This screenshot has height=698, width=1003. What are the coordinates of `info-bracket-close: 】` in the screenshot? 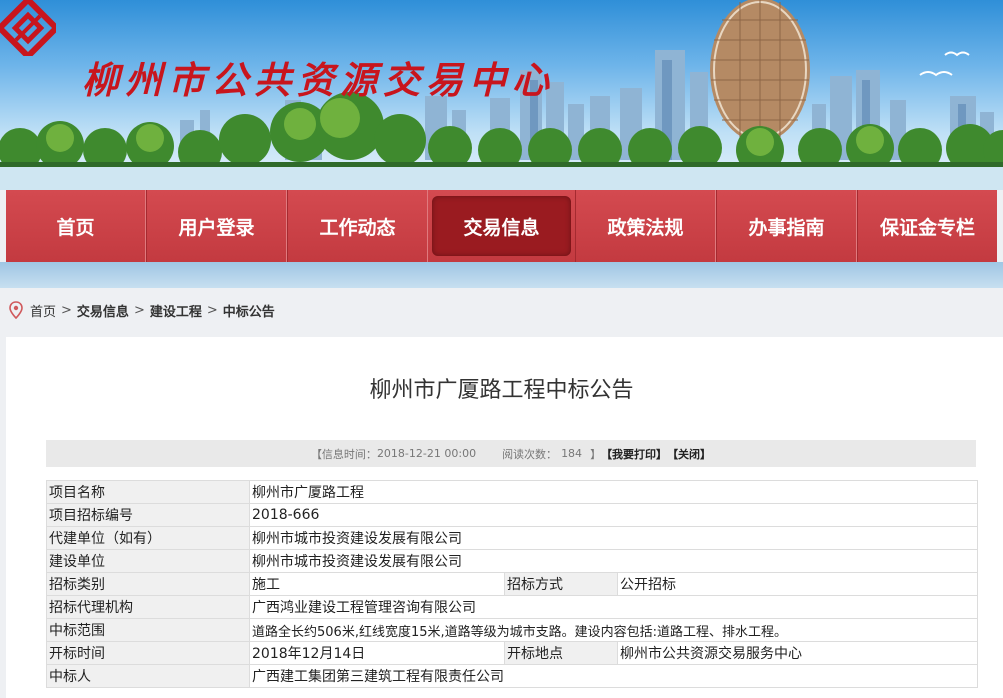 It's located at (596, 454).